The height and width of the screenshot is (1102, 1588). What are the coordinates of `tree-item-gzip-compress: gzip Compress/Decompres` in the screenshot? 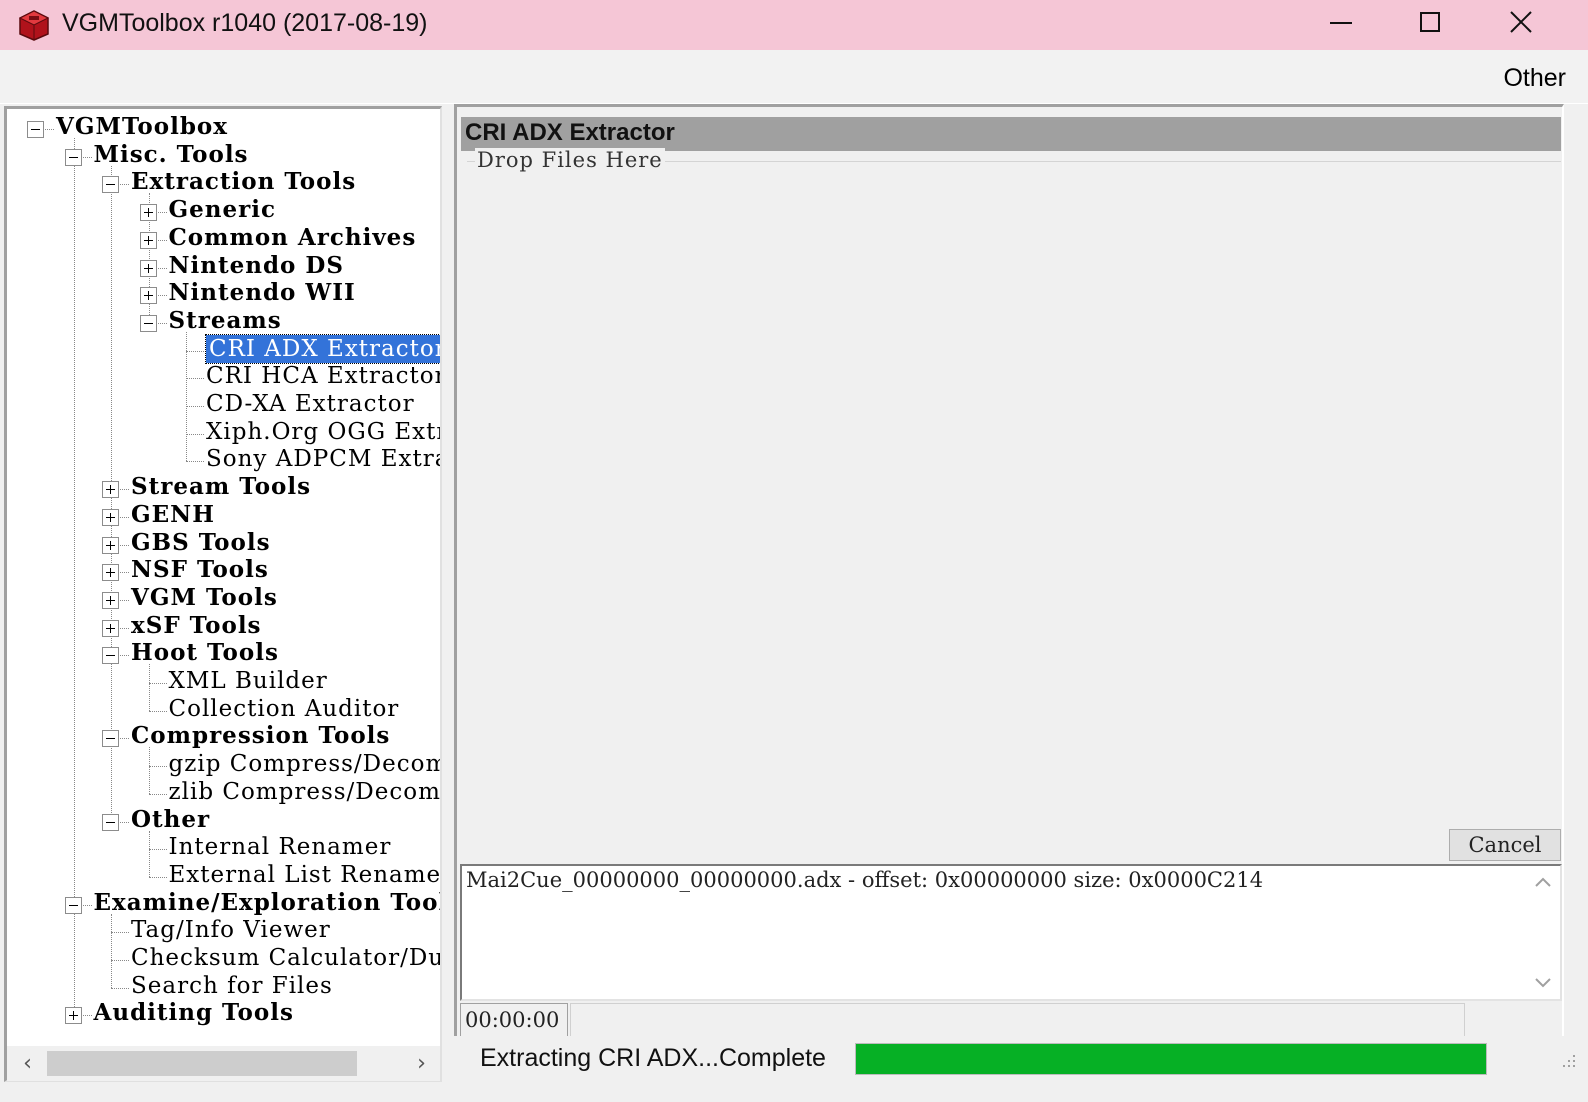 It's located at (305, 764).